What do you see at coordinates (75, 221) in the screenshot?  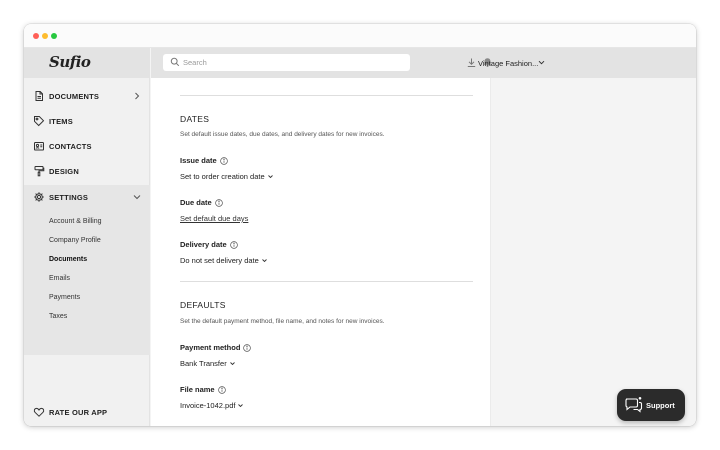 I see `settings-sub-account-billing: Account & Billing` at bounding box center [75, 221].